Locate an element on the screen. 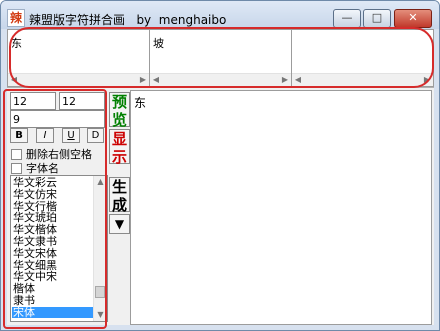 The width and height of the screenshot is (440, 331). generate-options-dropdown: ▼ is located at coordinates (119, 224).